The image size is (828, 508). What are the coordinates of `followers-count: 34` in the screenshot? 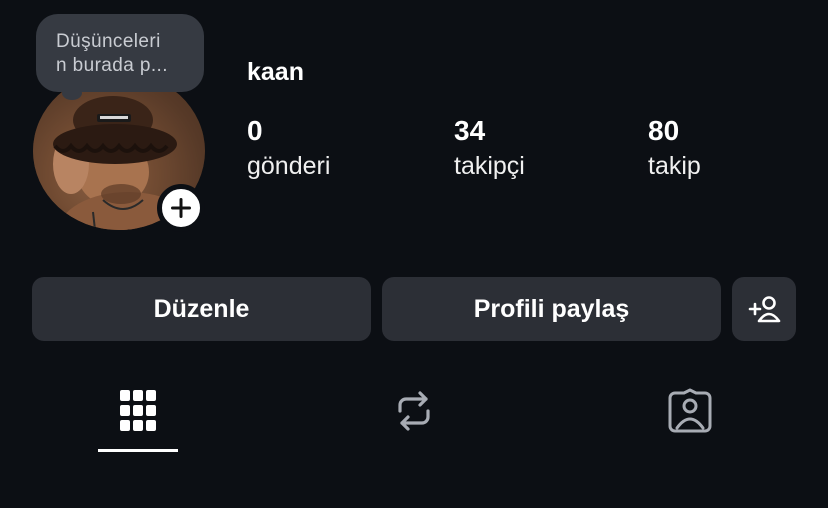 It's located at (470, 130).